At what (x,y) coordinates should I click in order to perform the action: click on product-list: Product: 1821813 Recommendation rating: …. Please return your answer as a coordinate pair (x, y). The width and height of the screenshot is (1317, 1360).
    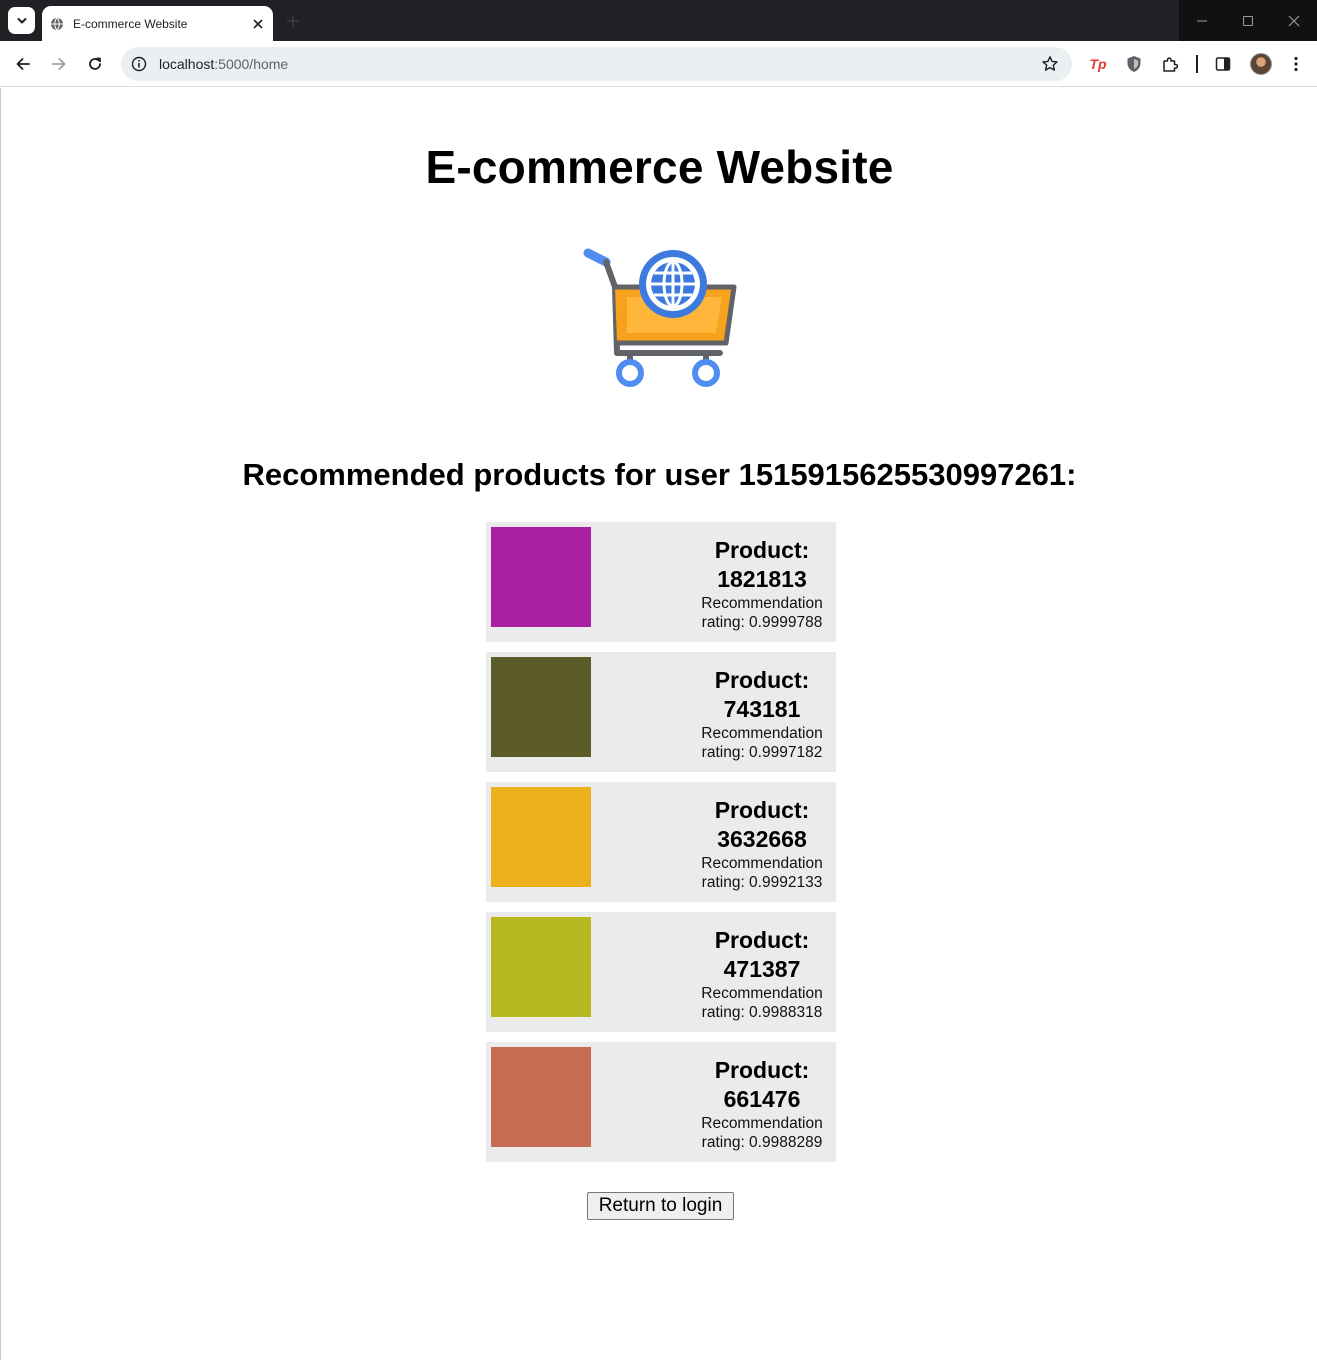
    Looking at the image, I should click on (661, 847).